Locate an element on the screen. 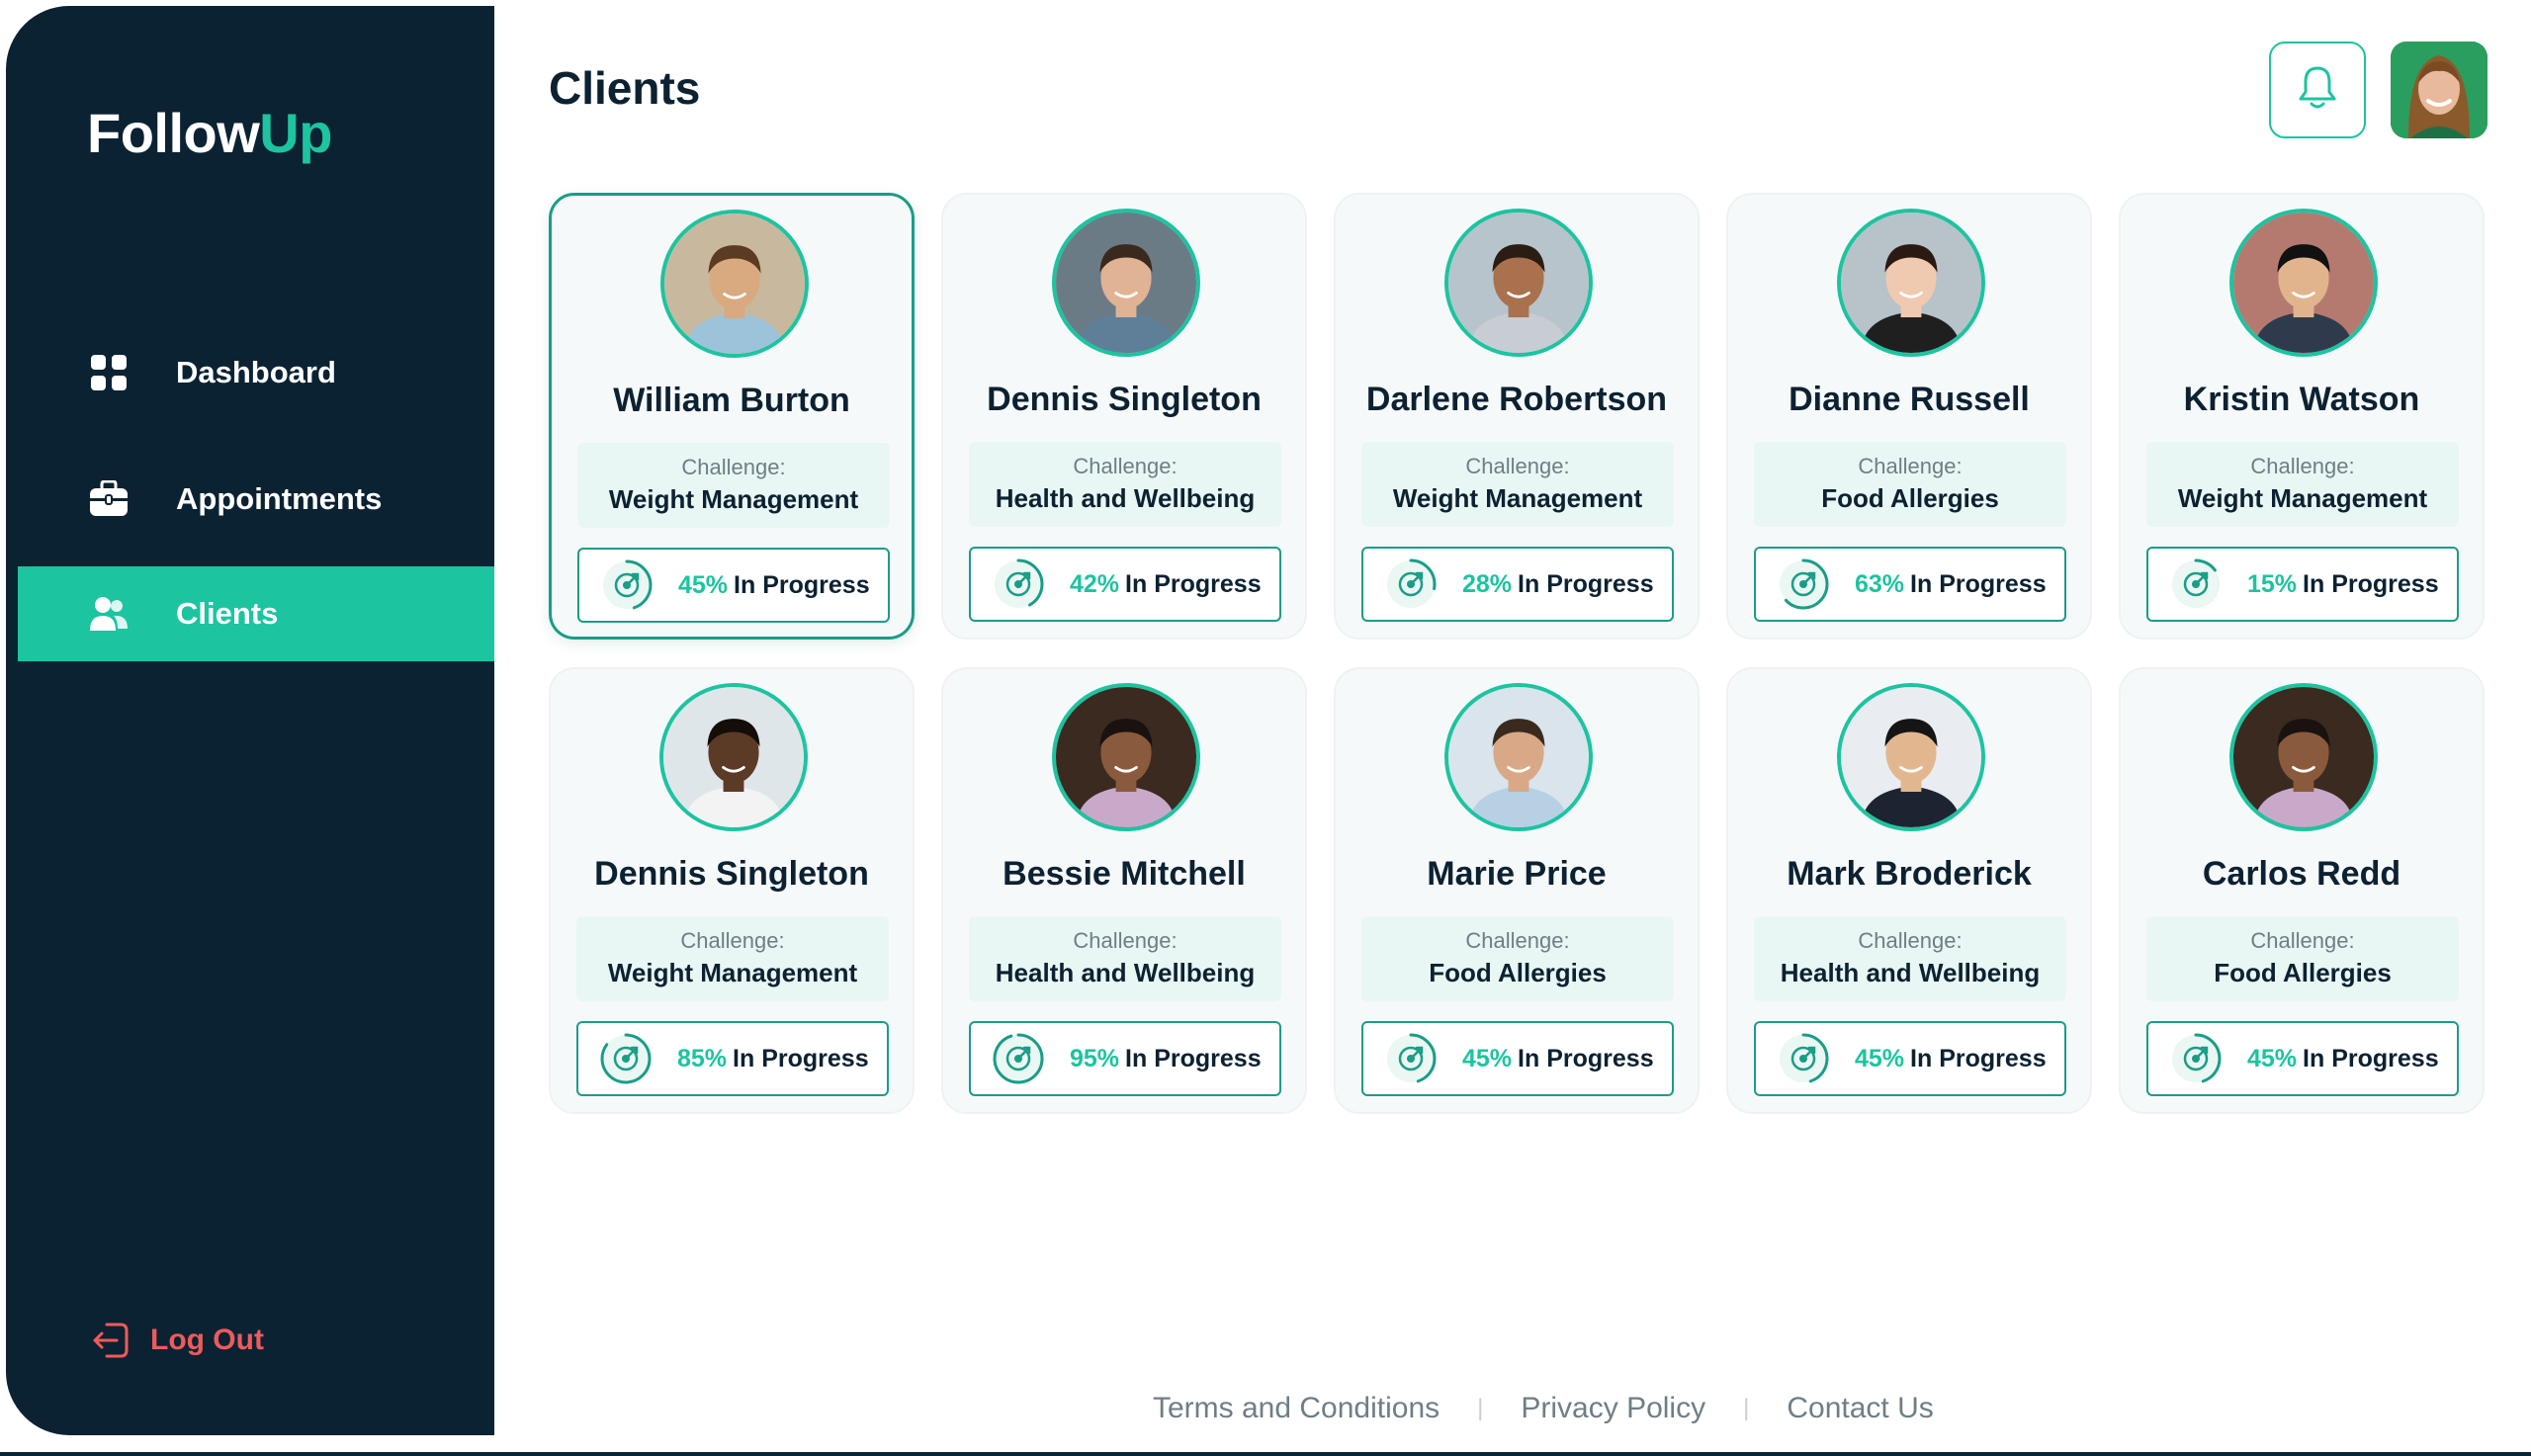 The image size is (2531, 1456). client-name: Carlos Redd is located at coordinates (2301, 874).